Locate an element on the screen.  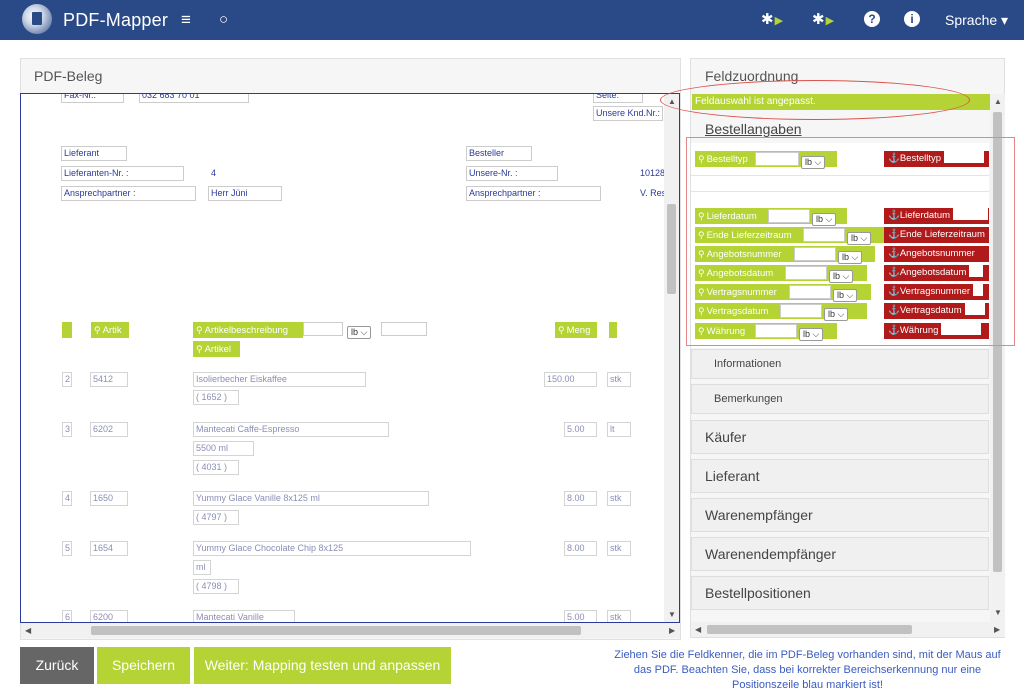
gears-play-icon: ✱▶ is located at coordinates (823, 20).